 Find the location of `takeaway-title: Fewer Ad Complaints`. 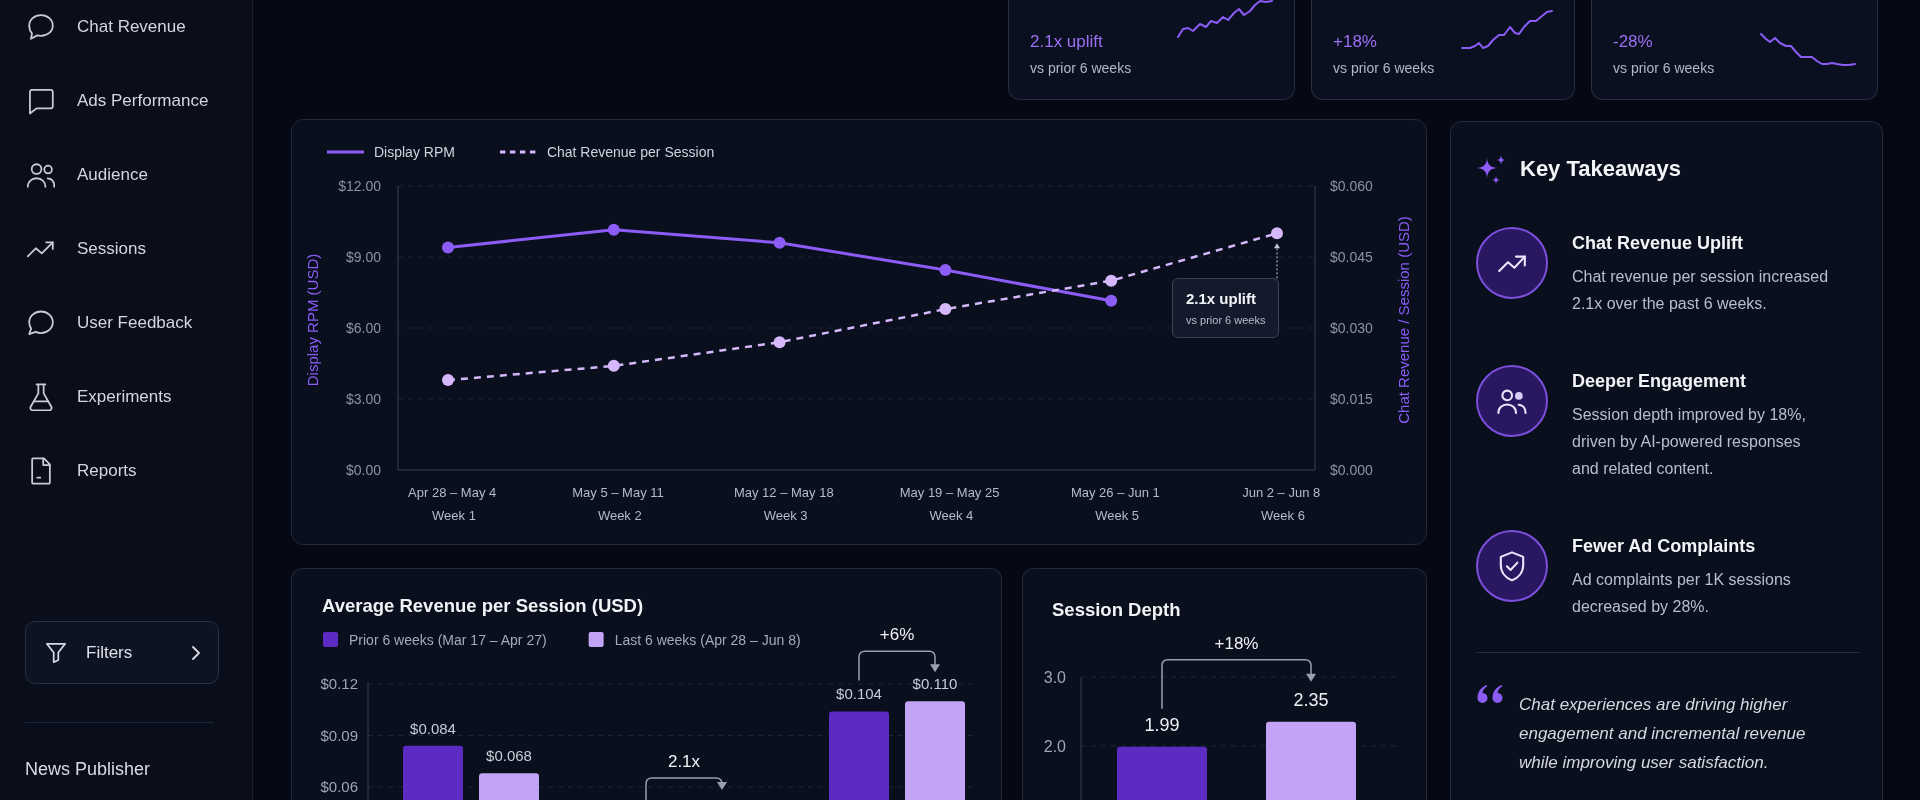

takeaway-title: Fewer Ad Complaints is located at coordinates (1664, 546).